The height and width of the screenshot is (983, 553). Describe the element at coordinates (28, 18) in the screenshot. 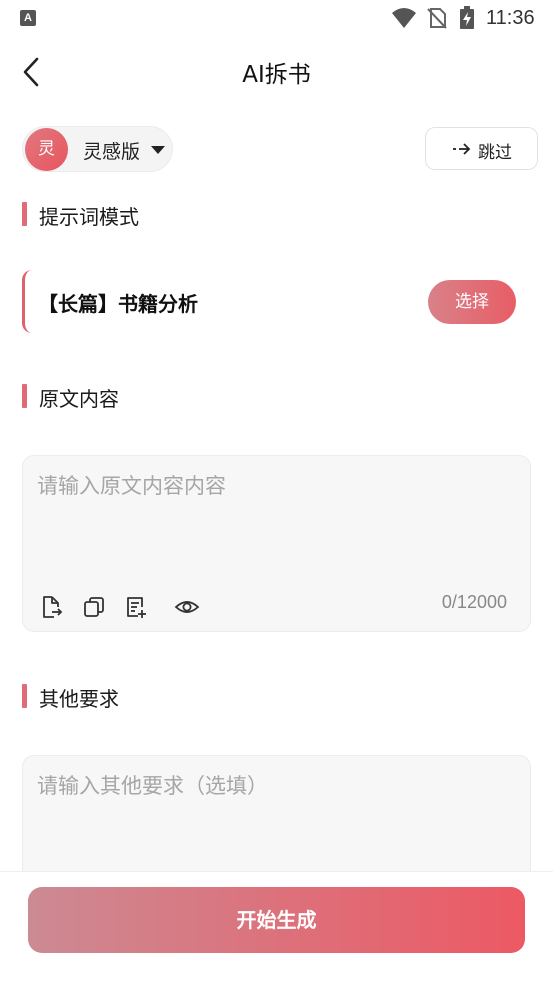

I see `app-notification-icon: A` at that location.